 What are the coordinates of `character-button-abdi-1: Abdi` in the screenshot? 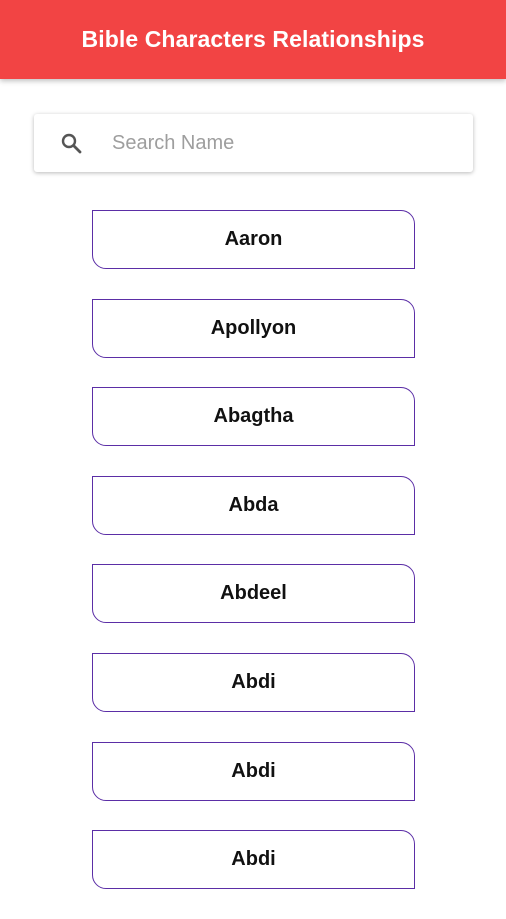 It's located at (253, 682).